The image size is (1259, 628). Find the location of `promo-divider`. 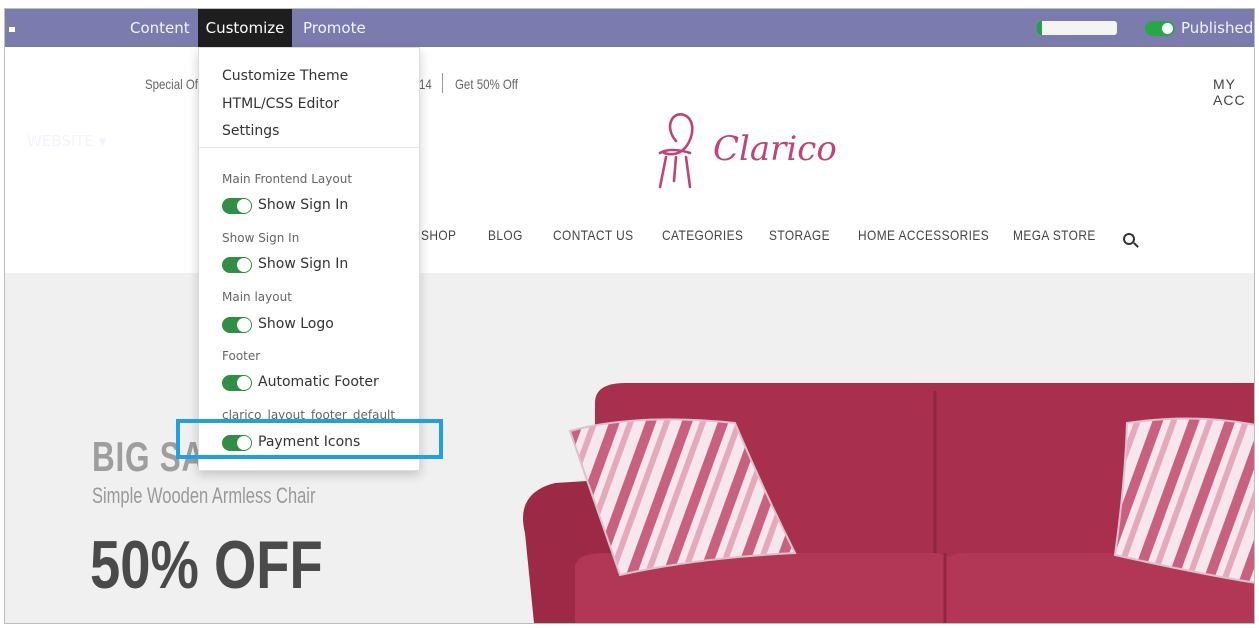

promo-divider is located at coordinates (442, 83).